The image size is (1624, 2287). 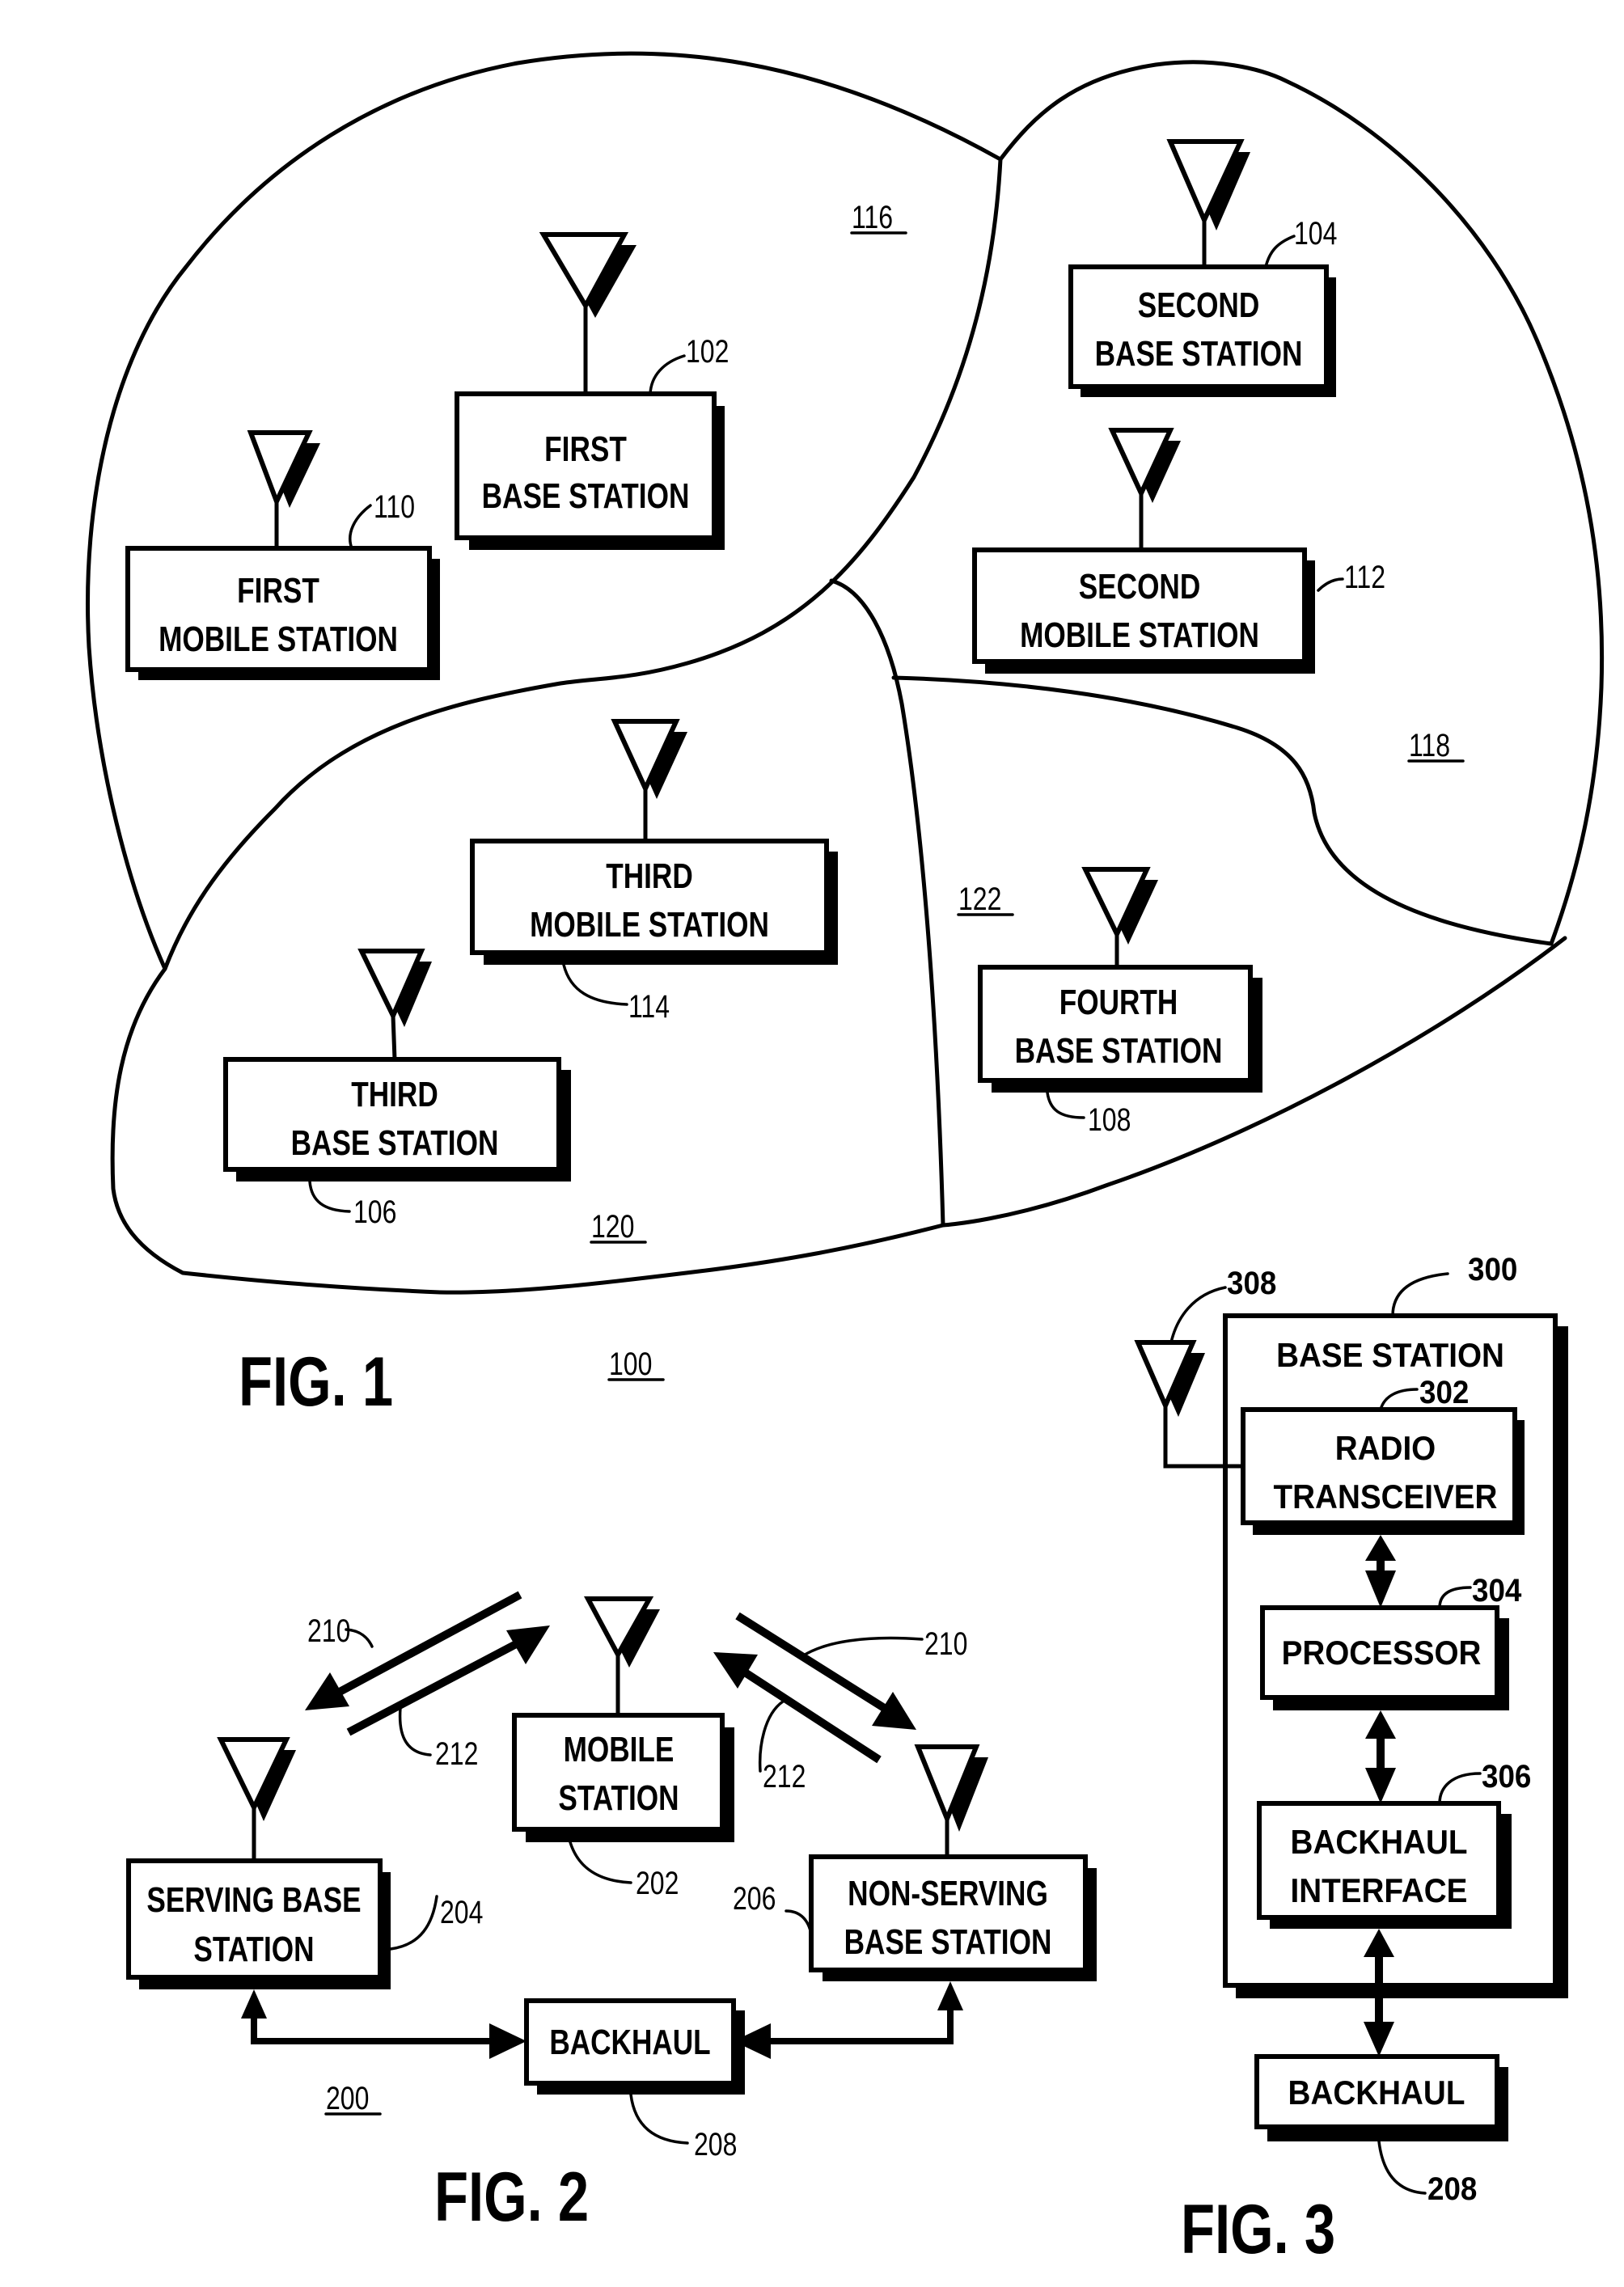 I want to click on backhaul-interface-ref: 306, so click(x=1506, y=1777).